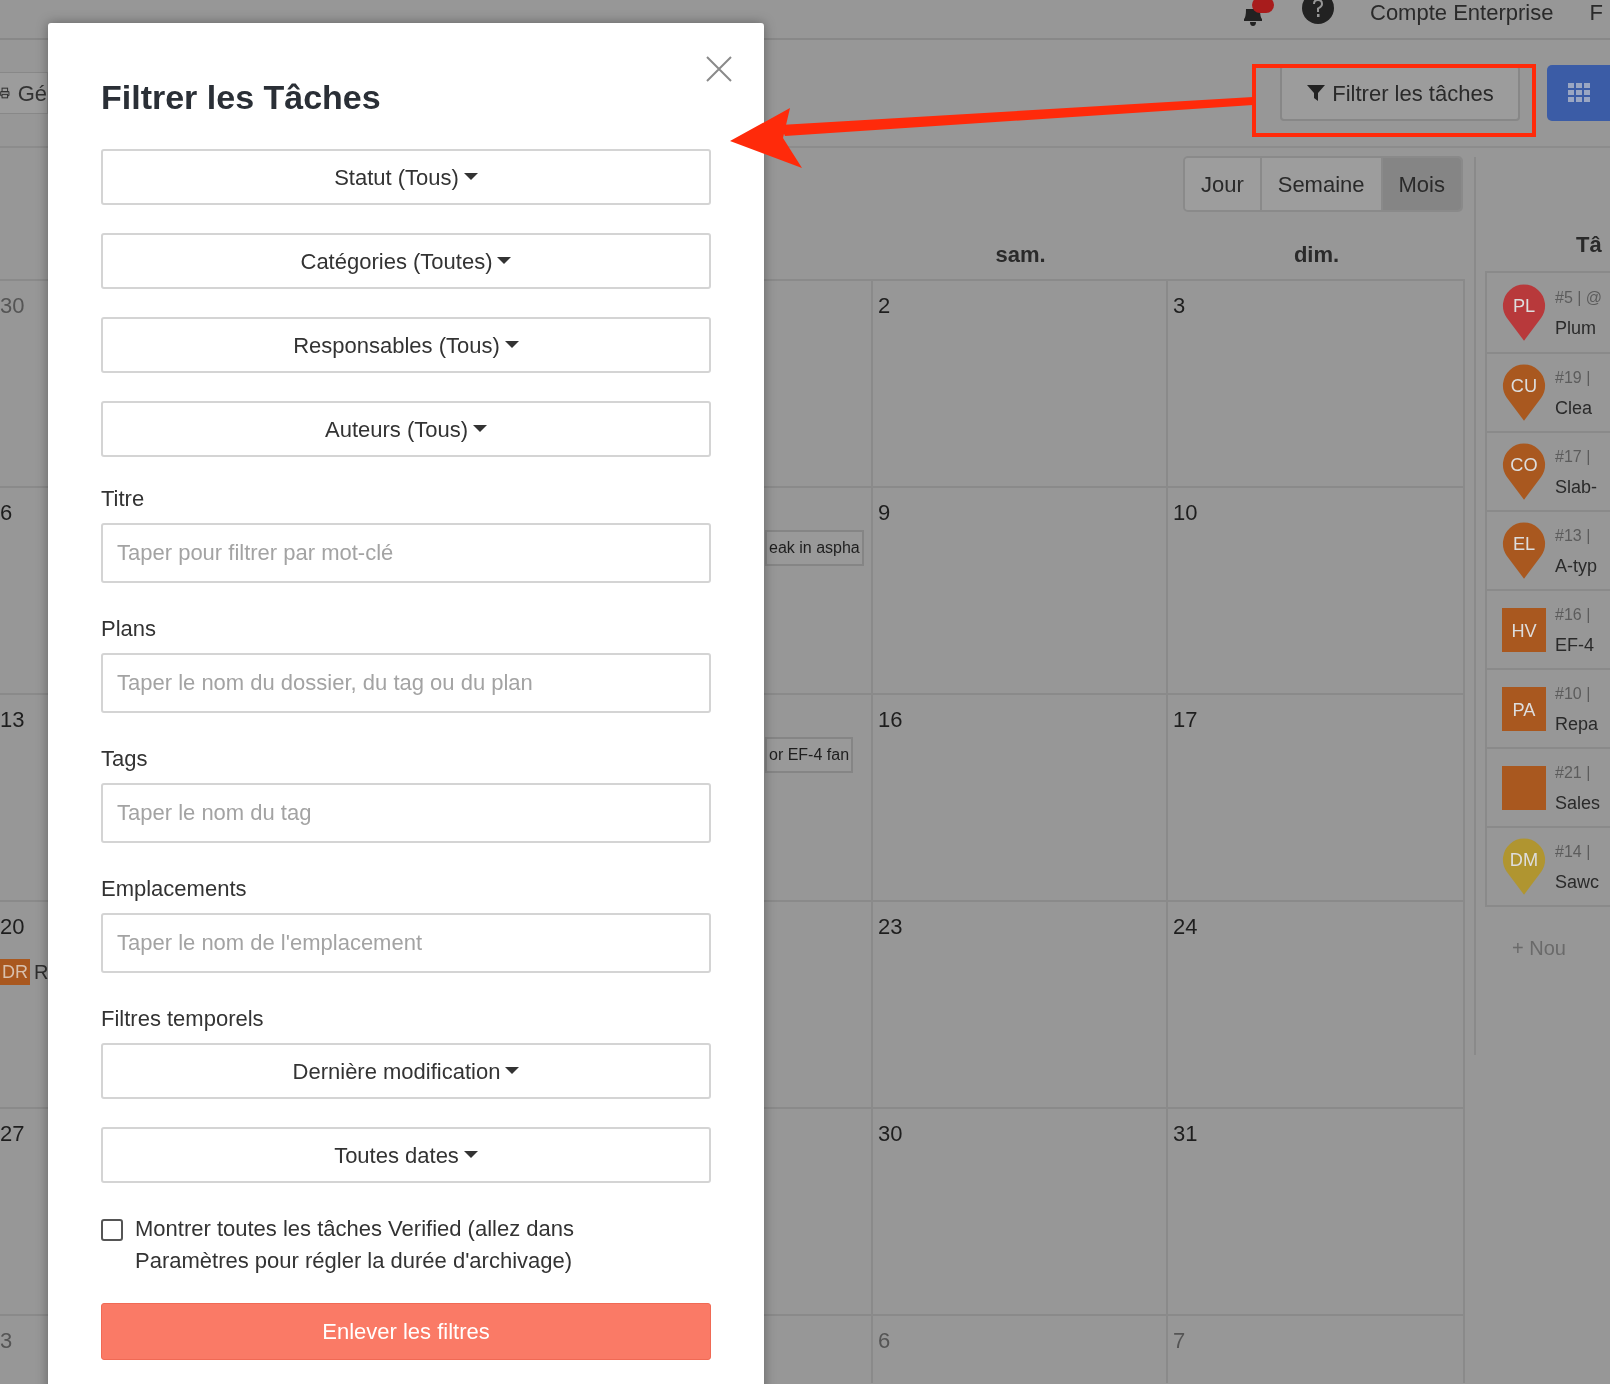 The width and height of the screenshot is (1610, 1384). I want to click on view-tab: Semaine, so click(1320, 184).